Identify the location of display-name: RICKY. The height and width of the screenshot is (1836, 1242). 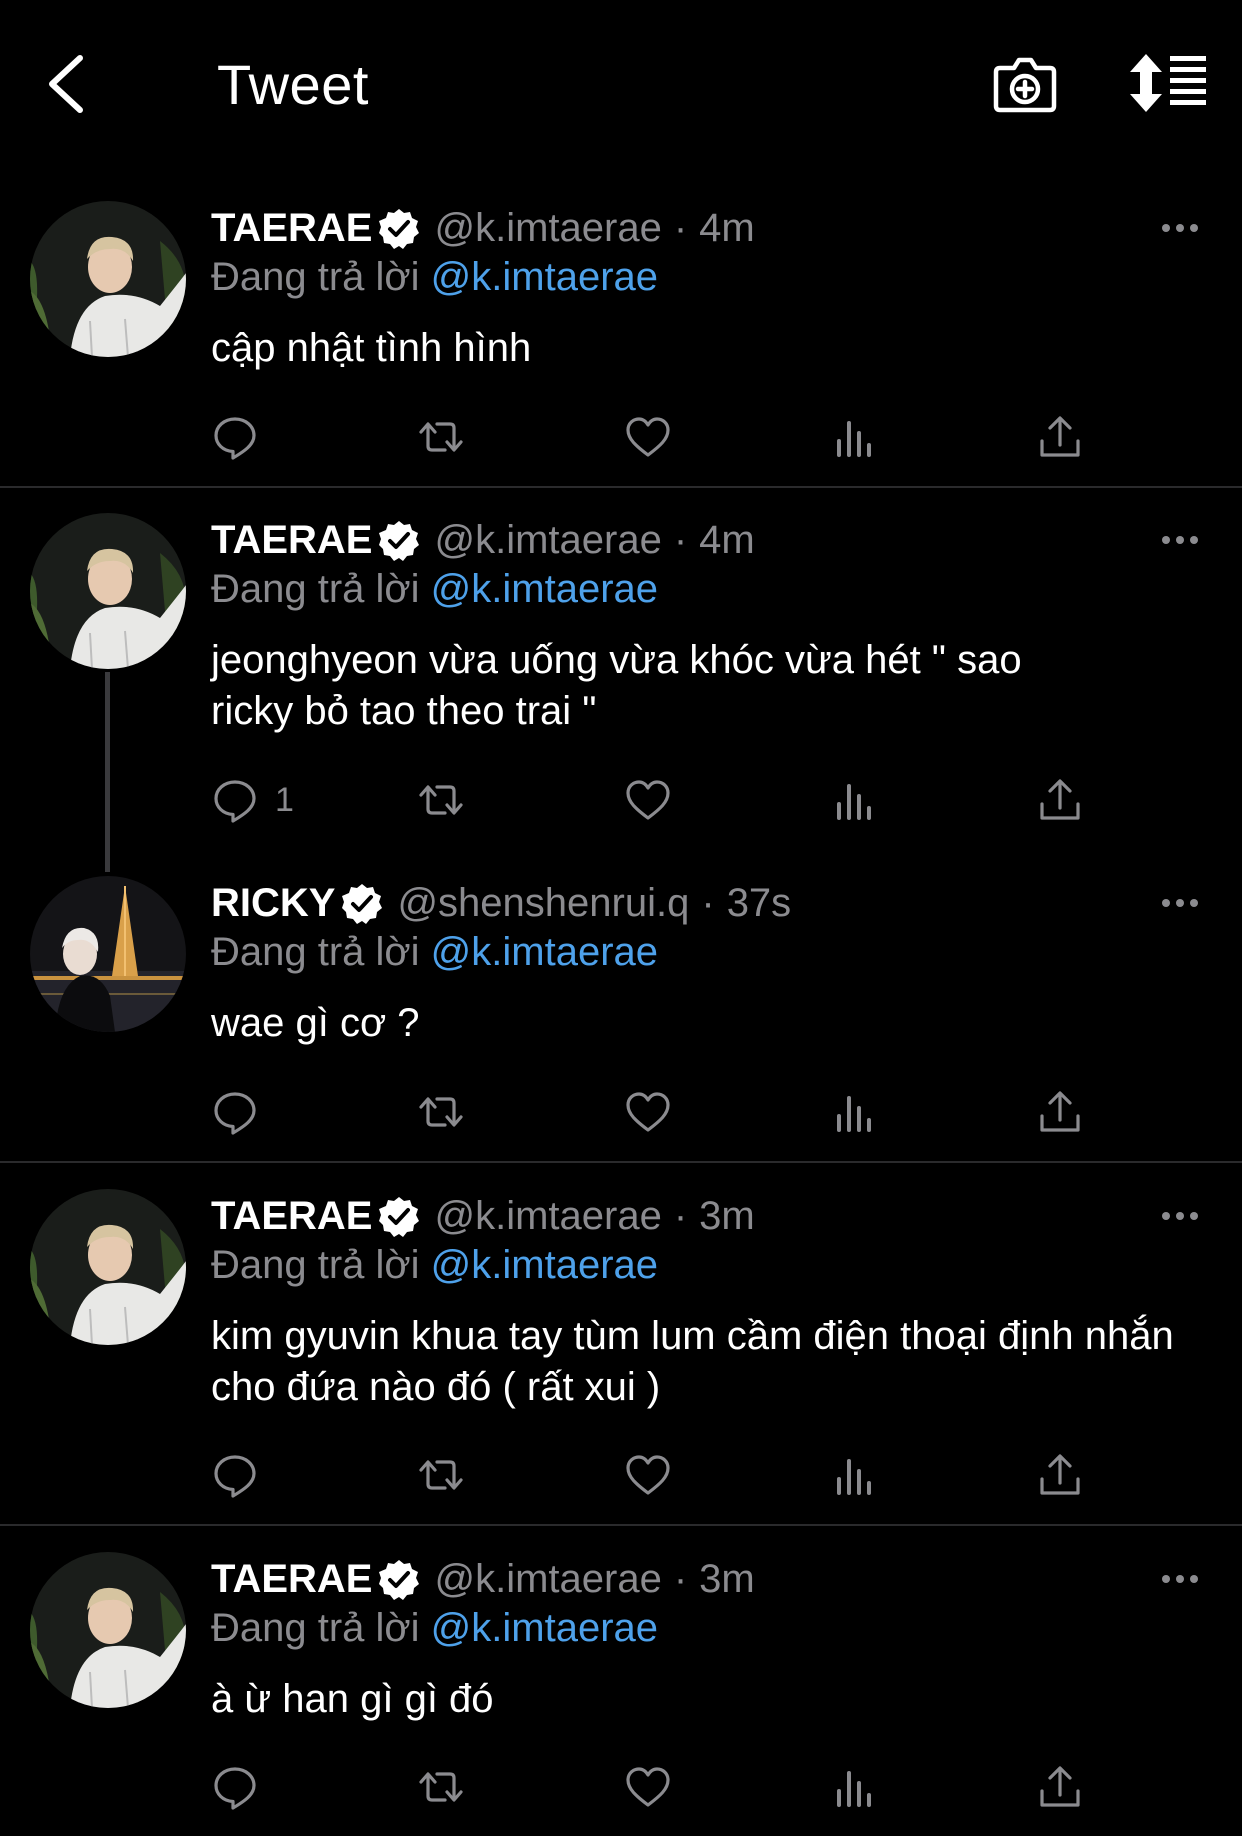
(273, 903).